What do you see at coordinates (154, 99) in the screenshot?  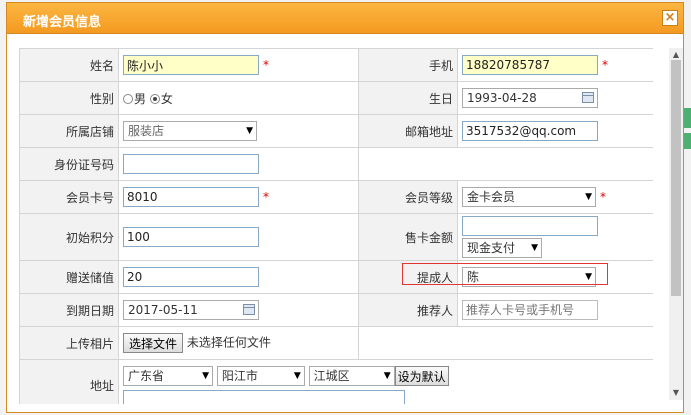 I see `gender-female-radio` at bounding box center [154, 99].